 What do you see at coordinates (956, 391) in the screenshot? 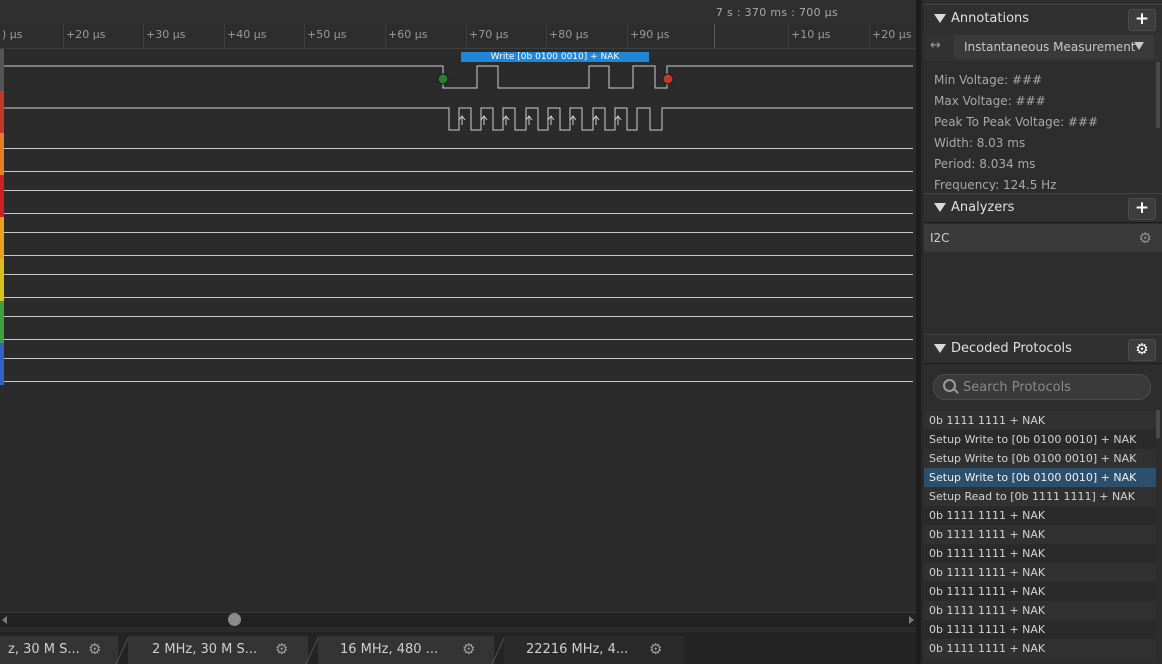
I see `search-icon-handle` at bounding box center [956, 391].